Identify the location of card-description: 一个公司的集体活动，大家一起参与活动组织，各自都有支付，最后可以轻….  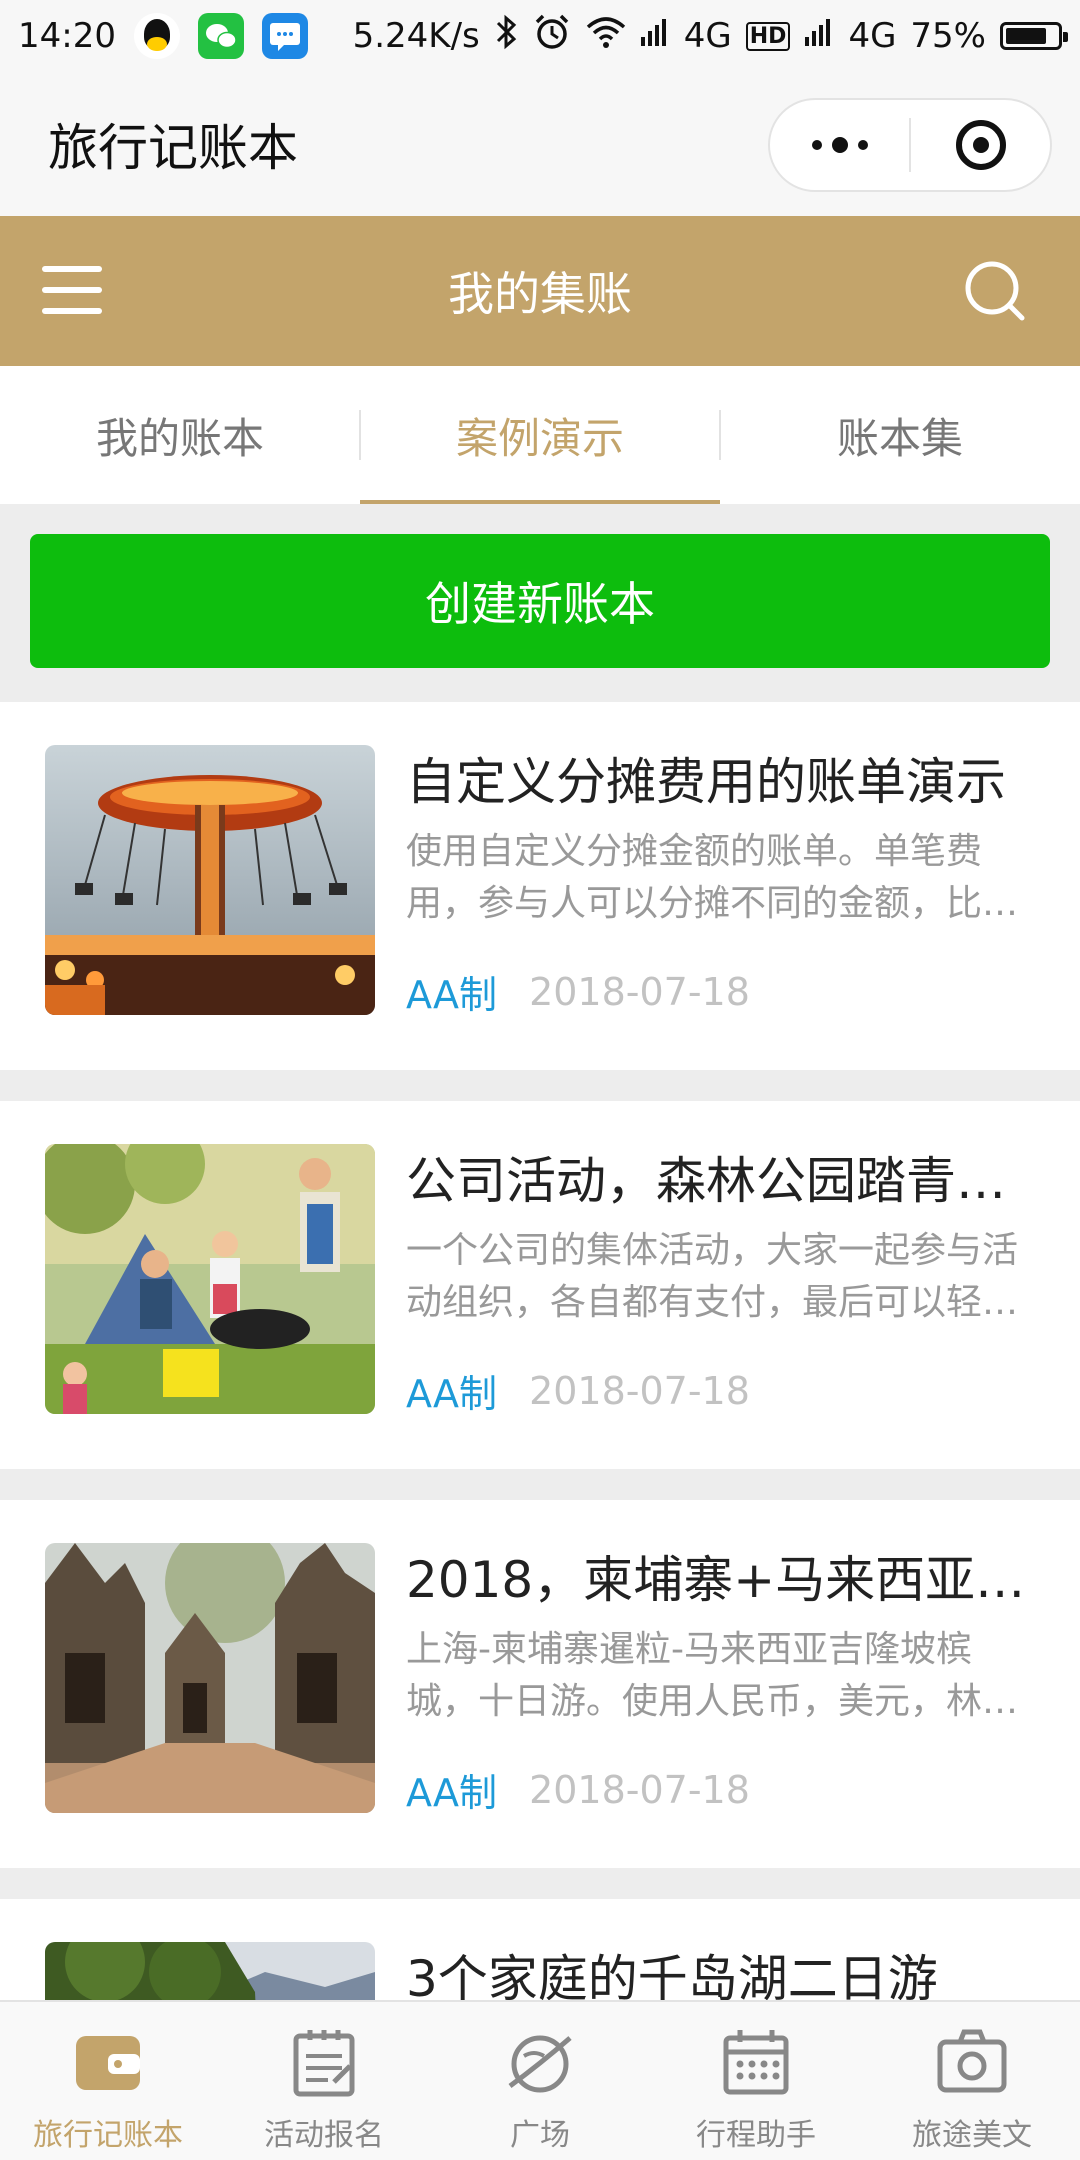
(712, 1276).